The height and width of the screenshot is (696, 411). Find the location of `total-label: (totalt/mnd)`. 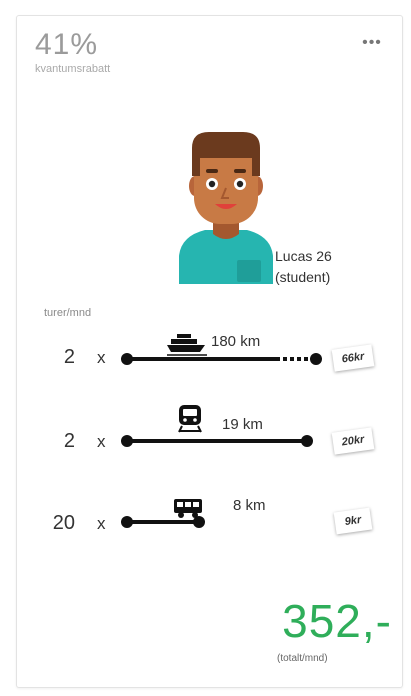

total-label: (totalt/mnd) is located at coordinates (302, 658).